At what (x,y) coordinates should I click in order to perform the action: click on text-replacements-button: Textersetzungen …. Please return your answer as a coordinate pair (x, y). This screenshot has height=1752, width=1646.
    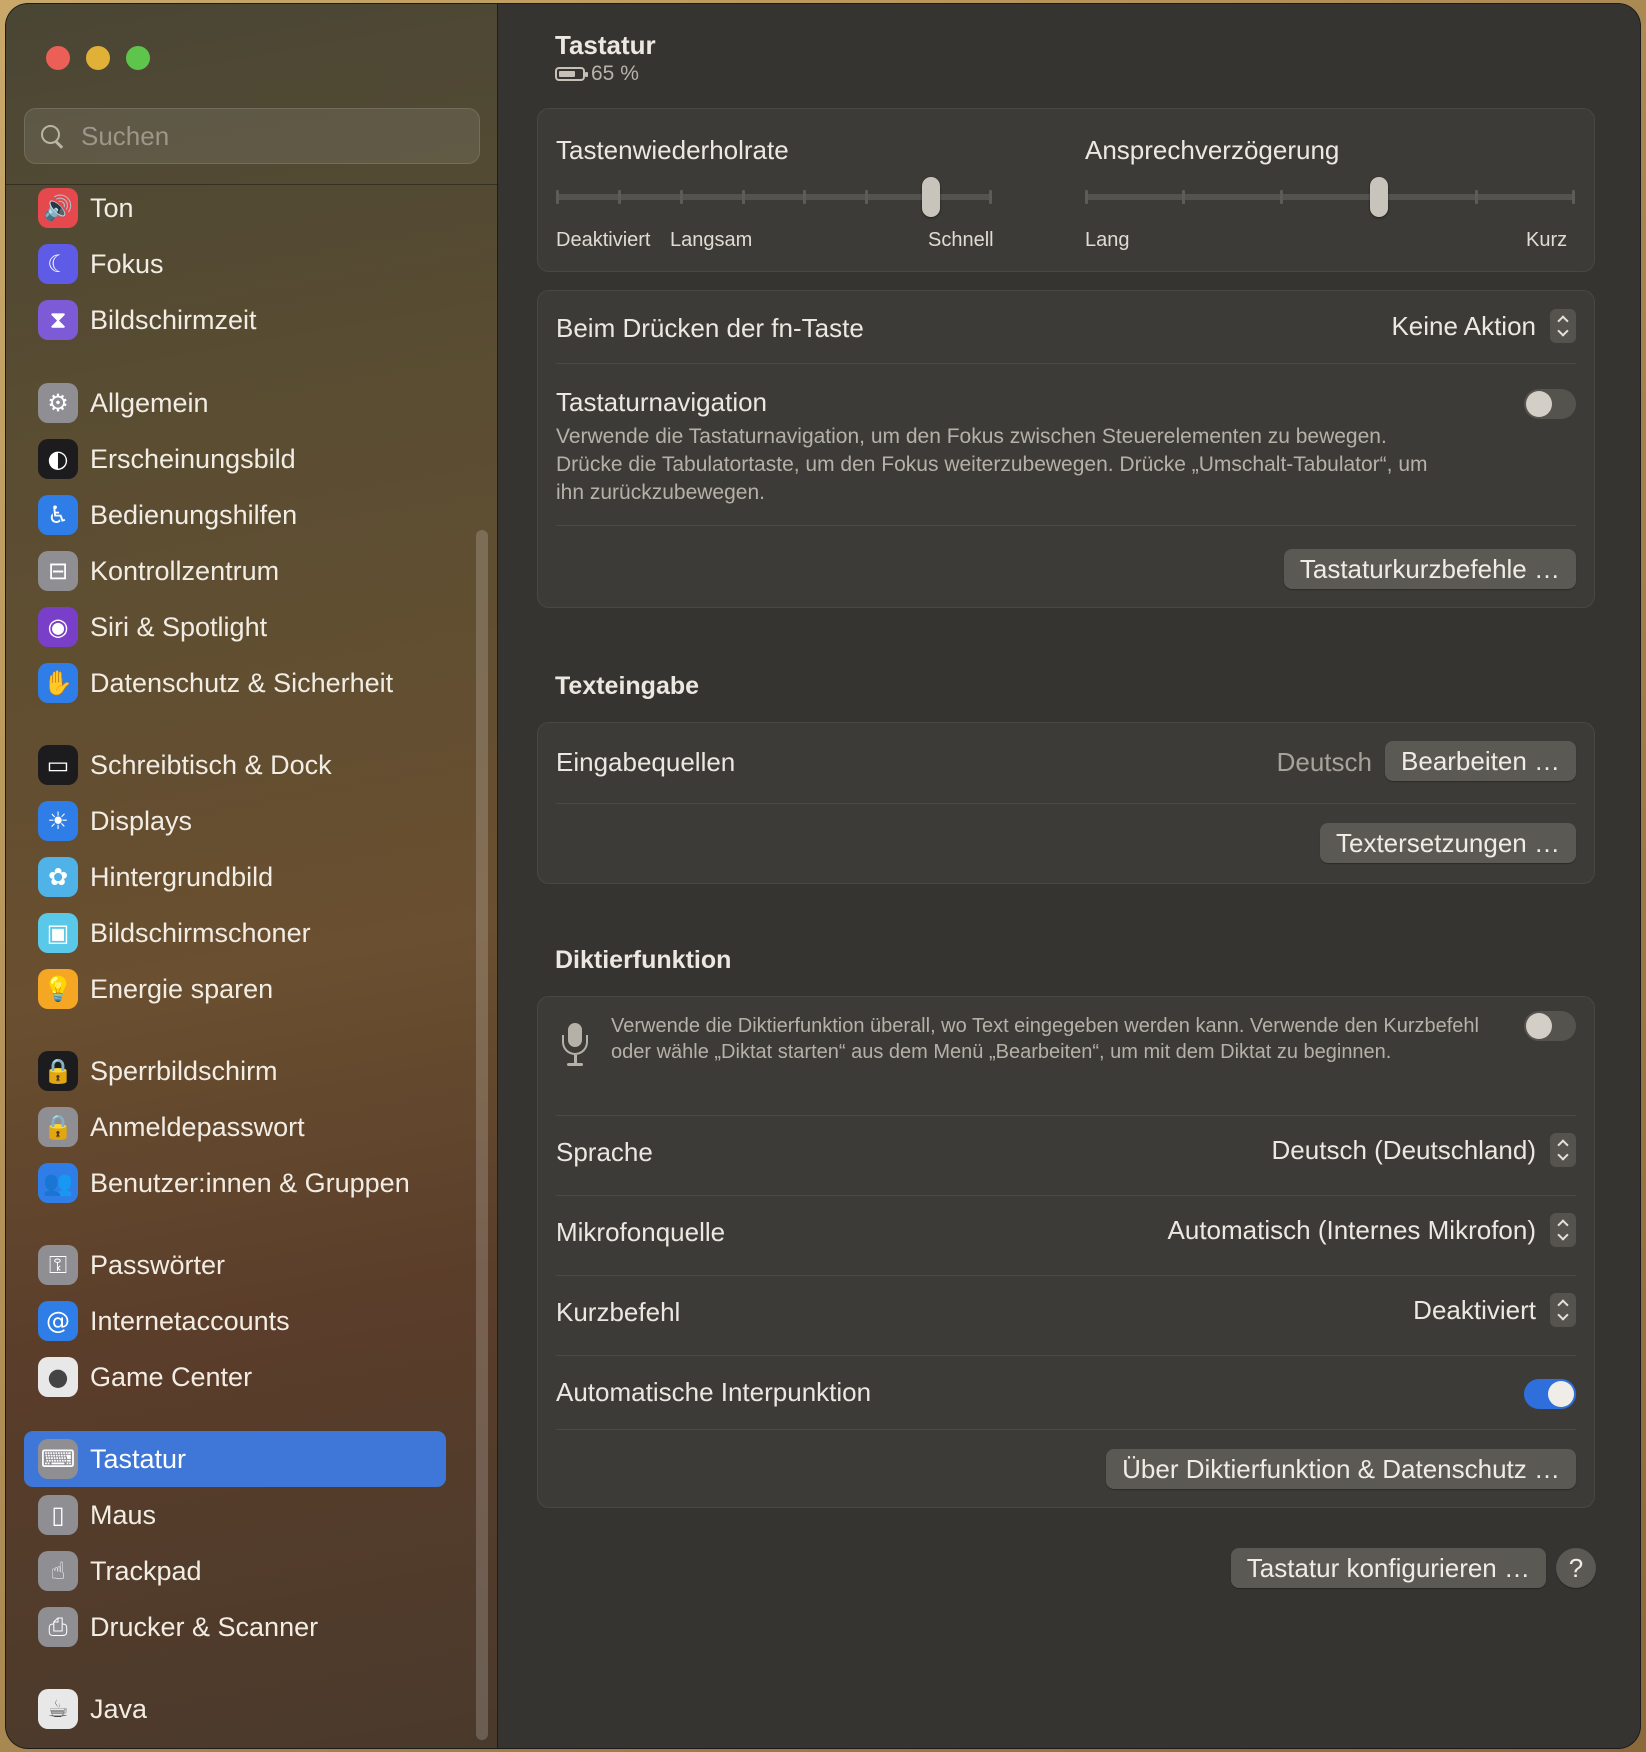
    Looking at the image, I should click on (1447, 843).